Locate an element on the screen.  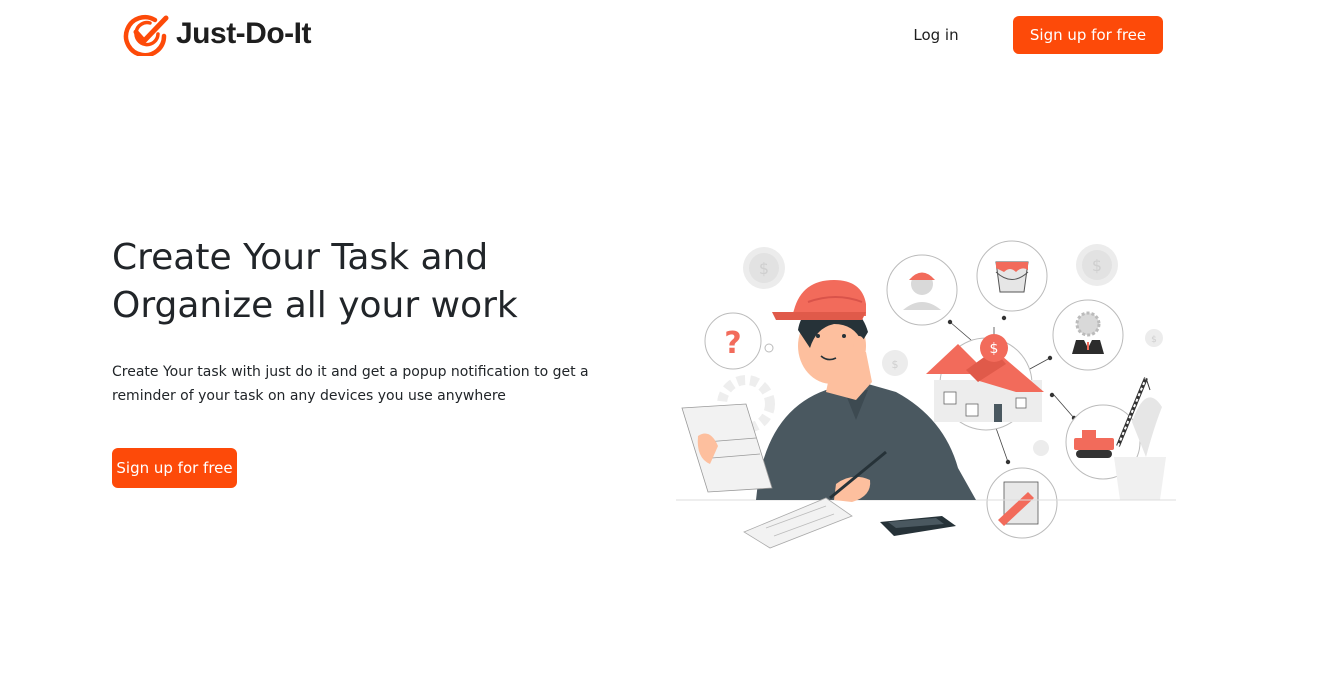
hero-signup-button: Sign up for free is located at coordinates (174, 468).